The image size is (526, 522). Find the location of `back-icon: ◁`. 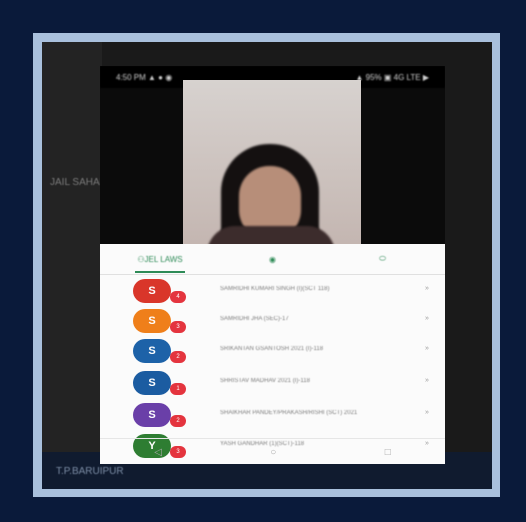

back-icon: ◁ is located at coordinates (158, 452).